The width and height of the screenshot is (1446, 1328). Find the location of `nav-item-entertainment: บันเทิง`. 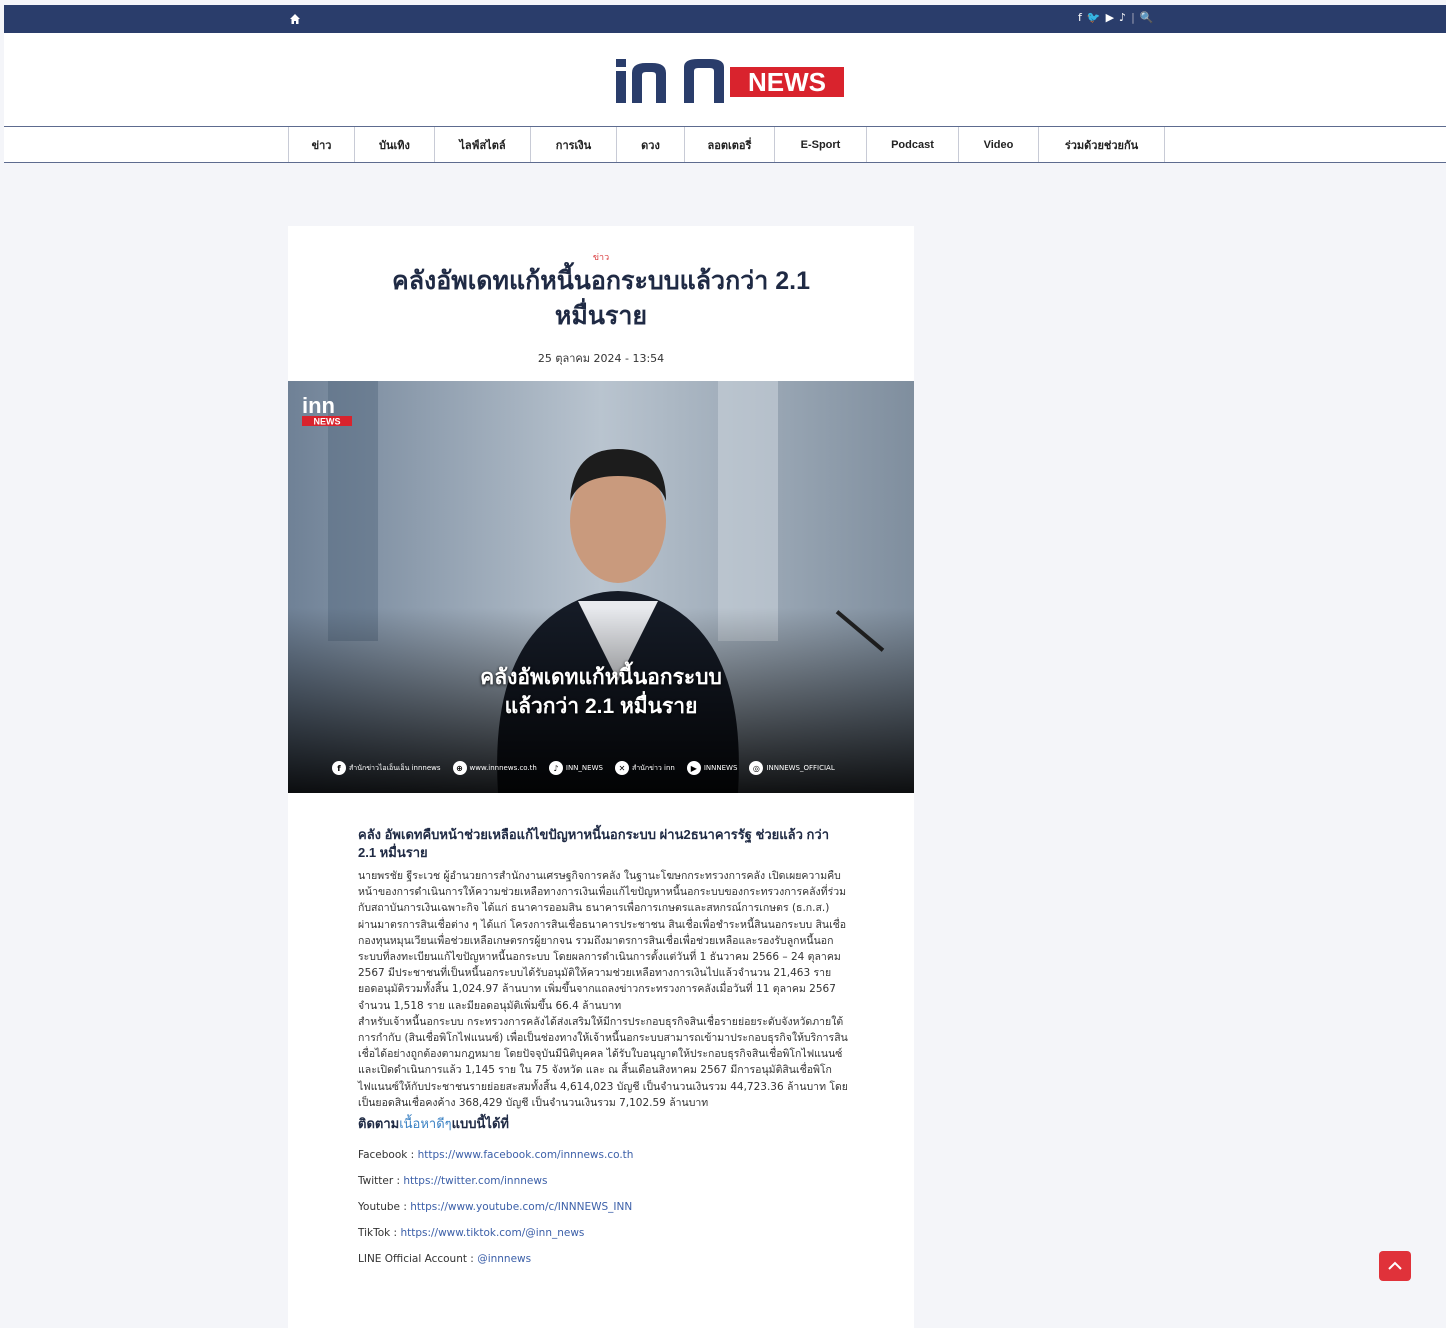

nav-item-entertainment: บันเทิง is located at coordinates (395, 144).